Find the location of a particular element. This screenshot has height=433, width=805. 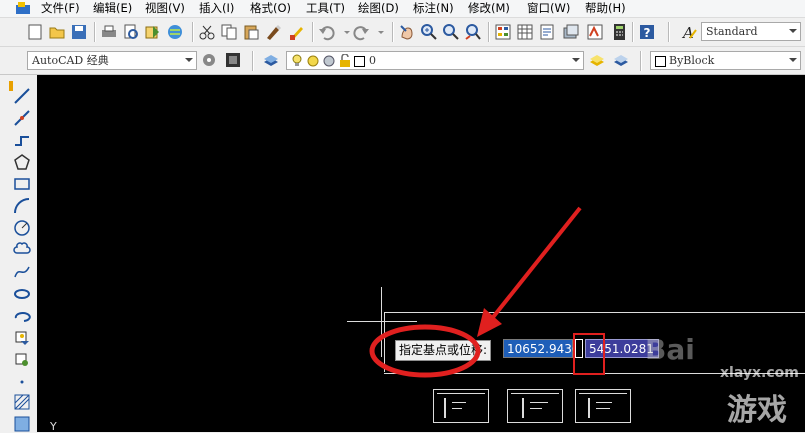

layer-properties-icon is located at coordinates (271, 60).